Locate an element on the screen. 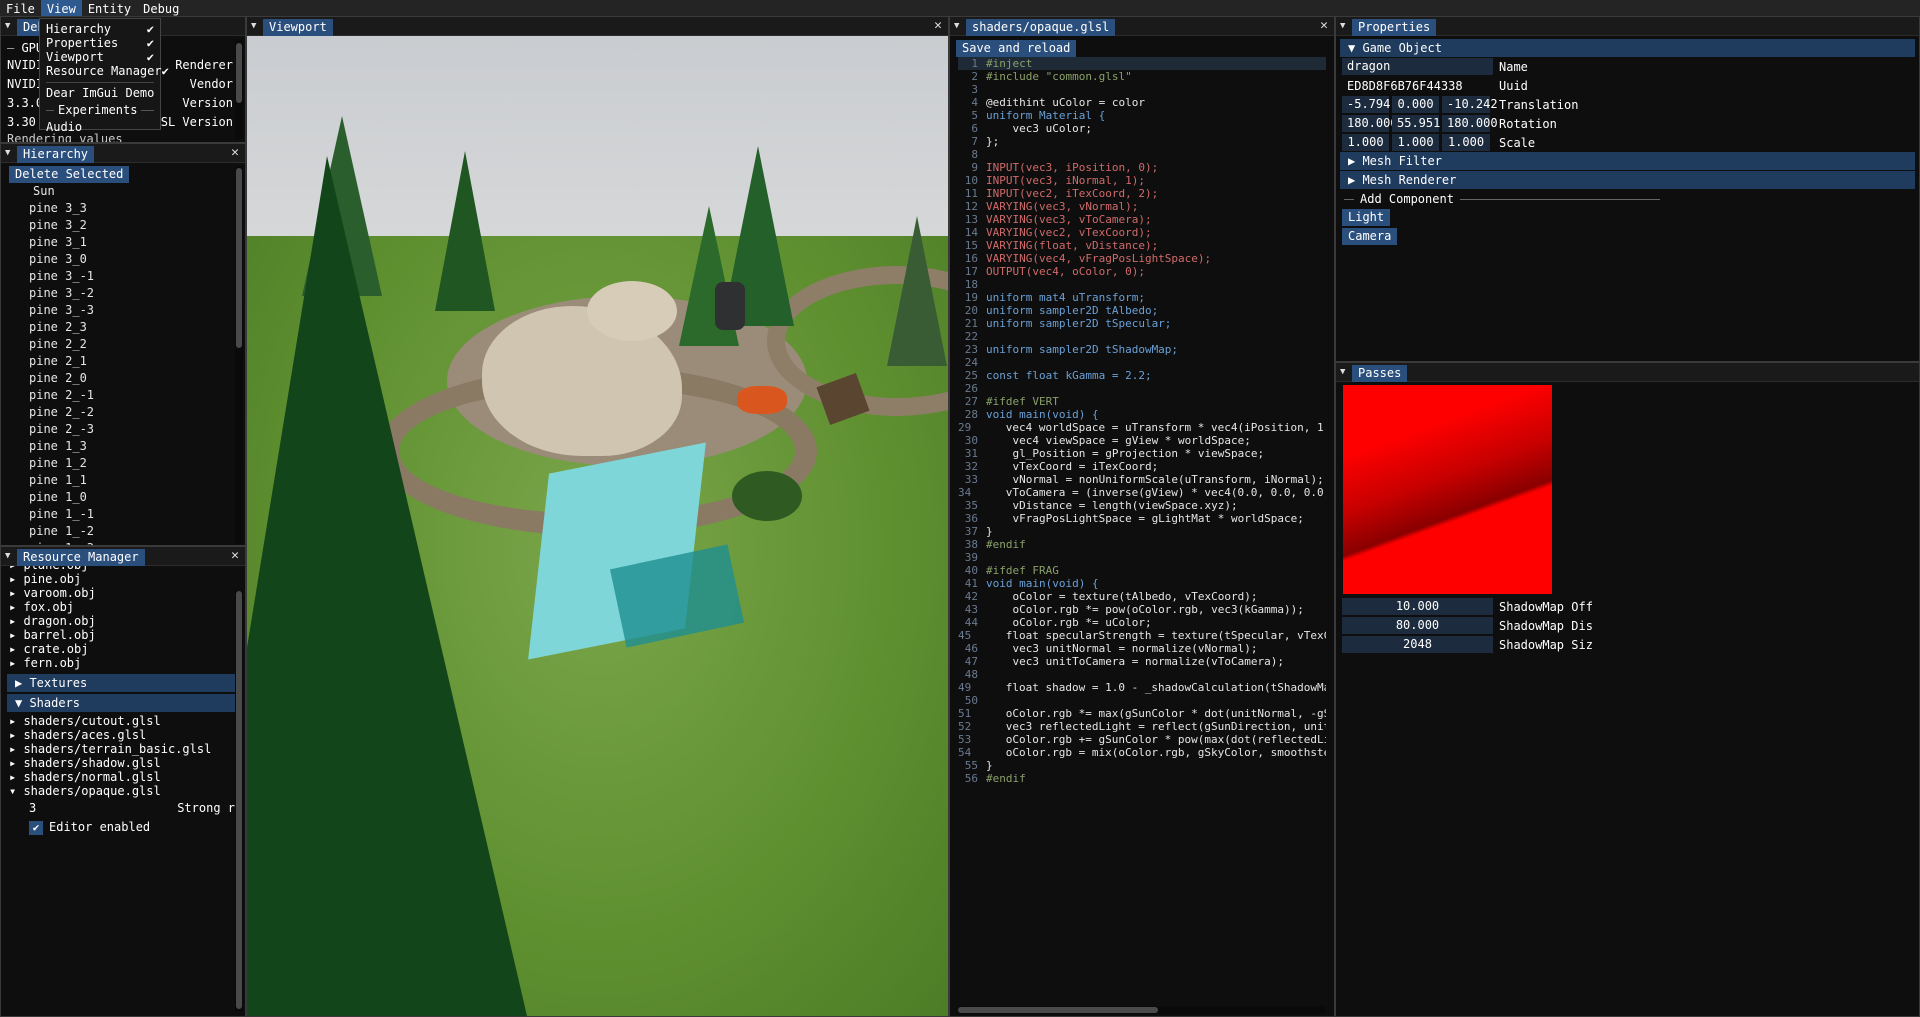 The width and height of the screenshot is (1920, 1017). hierarchy-item: pine 1_3 is located at coordinates (123, 446).